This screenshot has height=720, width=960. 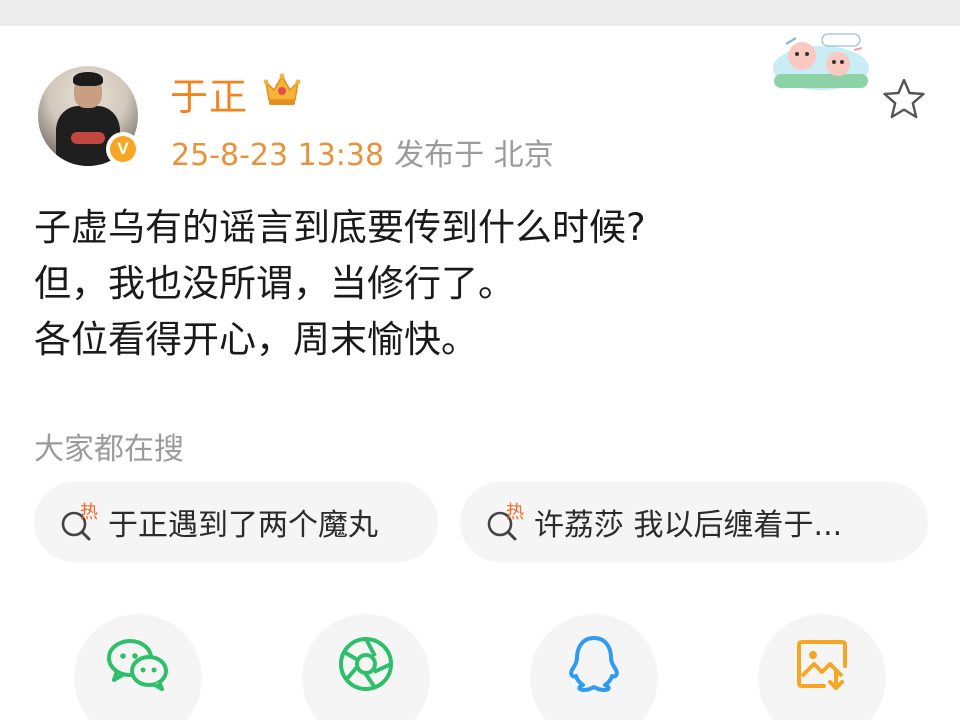 What do you see at coordinates (89, 116) in the screenshot?
I see `author-avatar: V` at bounding box center [89, 116].